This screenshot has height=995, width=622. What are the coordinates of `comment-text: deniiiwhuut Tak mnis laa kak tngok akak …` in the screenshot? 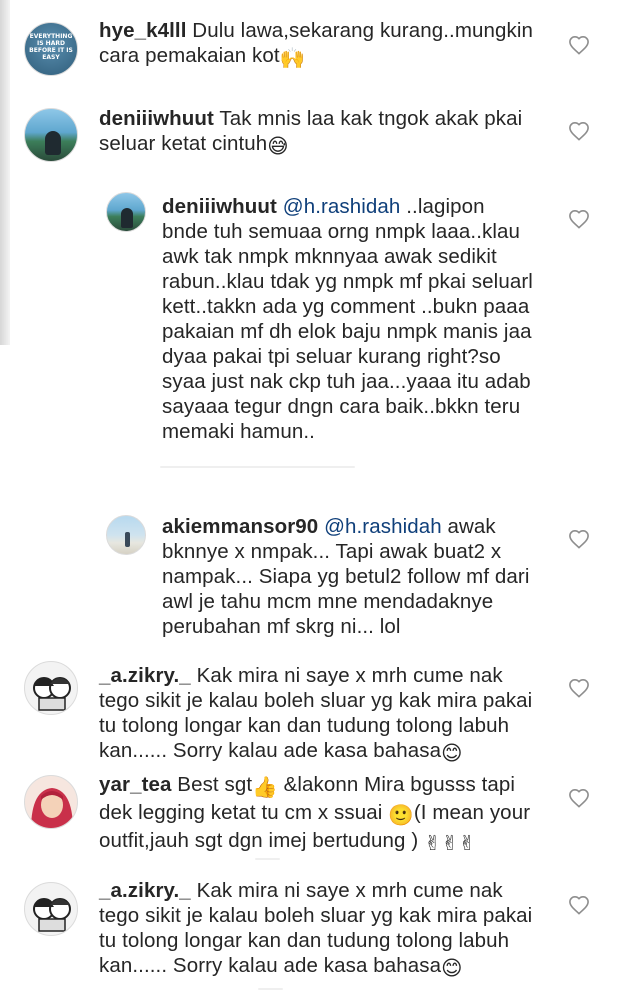 It's located at (326, 132).